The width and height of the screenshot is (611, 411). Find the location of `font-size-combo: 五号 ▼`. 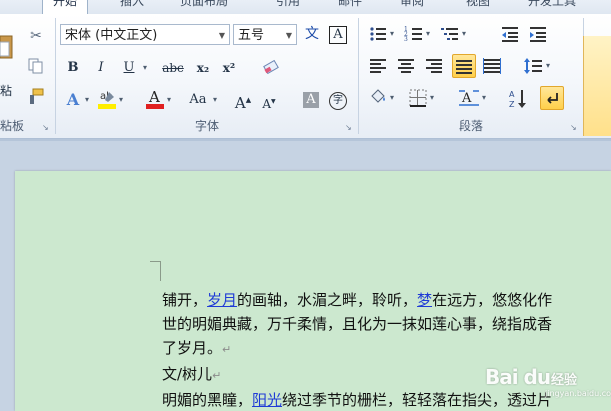

font-size-combo: 五号 ▼ is located at coordinates (265, 34).